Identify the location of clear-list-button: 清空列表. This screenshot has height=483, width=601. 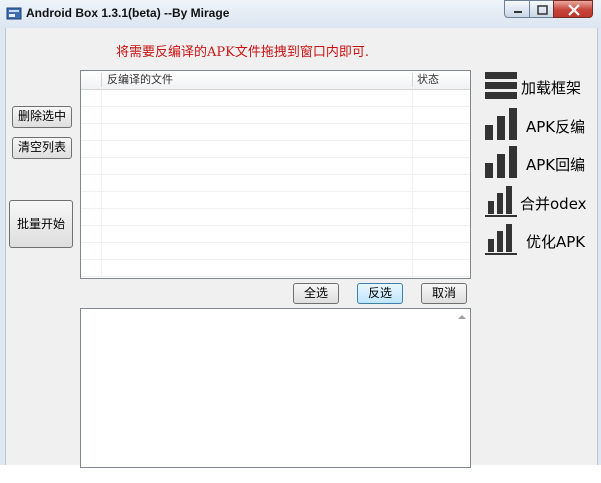
(42, 148).